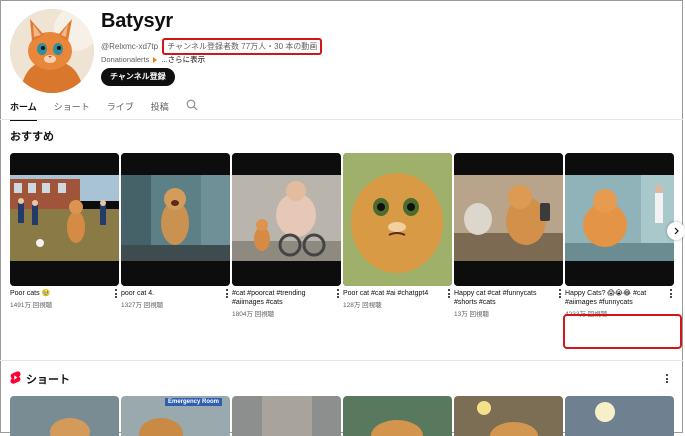 The width and height of the screenshot is (685, 436). What do you see at coordinates (23, 110) in the screenshot?
I see `tab-home: ホーム` at bounding box center [23, 110].